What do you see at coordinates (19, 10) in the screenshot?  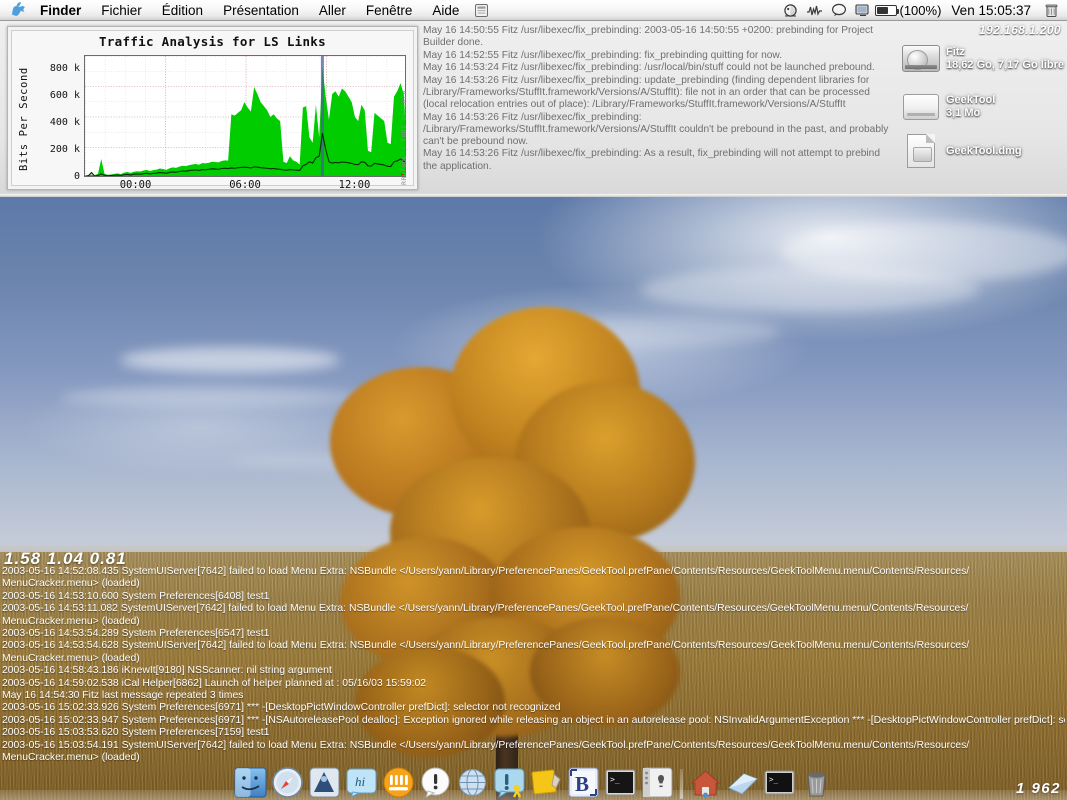 I see `apple-logo-icon` at bounding box center [19, 10].